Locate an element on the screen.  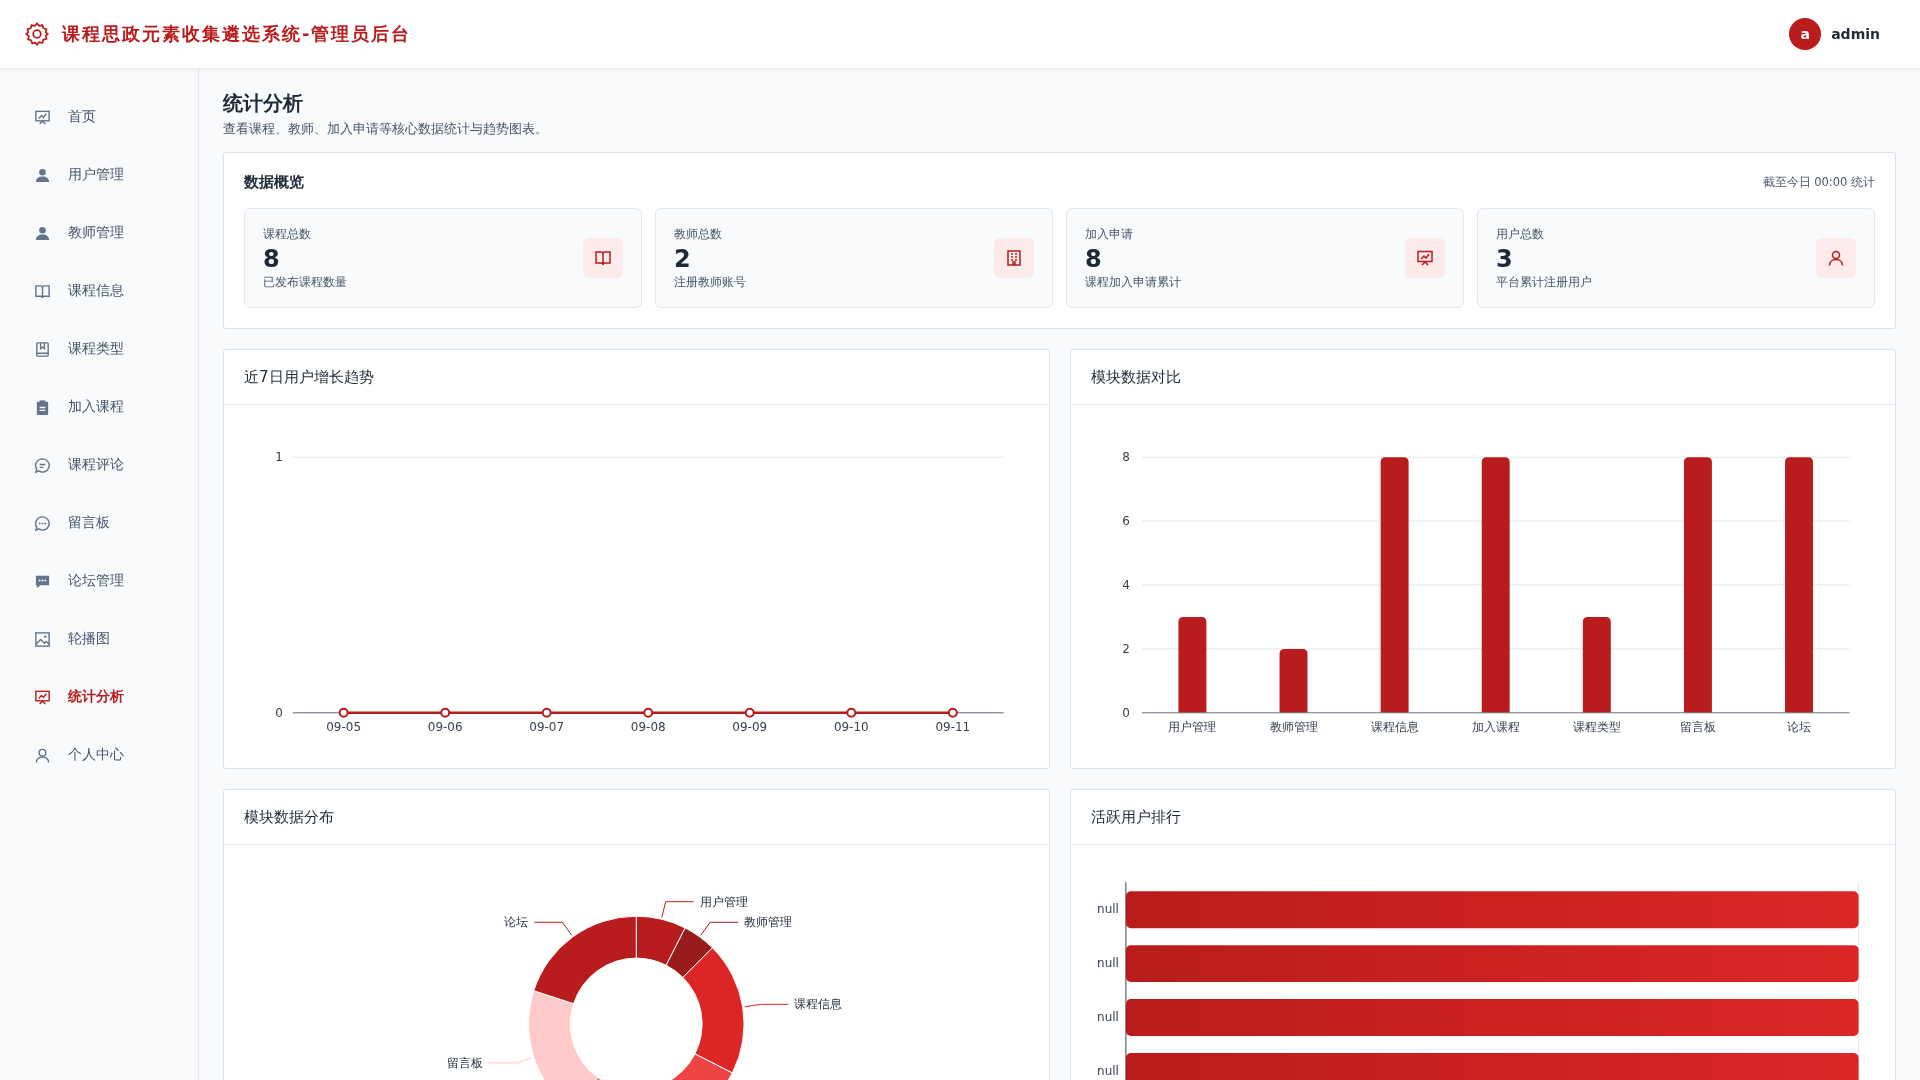
axis-label: 09-05 is located at coordinates (344, 726).